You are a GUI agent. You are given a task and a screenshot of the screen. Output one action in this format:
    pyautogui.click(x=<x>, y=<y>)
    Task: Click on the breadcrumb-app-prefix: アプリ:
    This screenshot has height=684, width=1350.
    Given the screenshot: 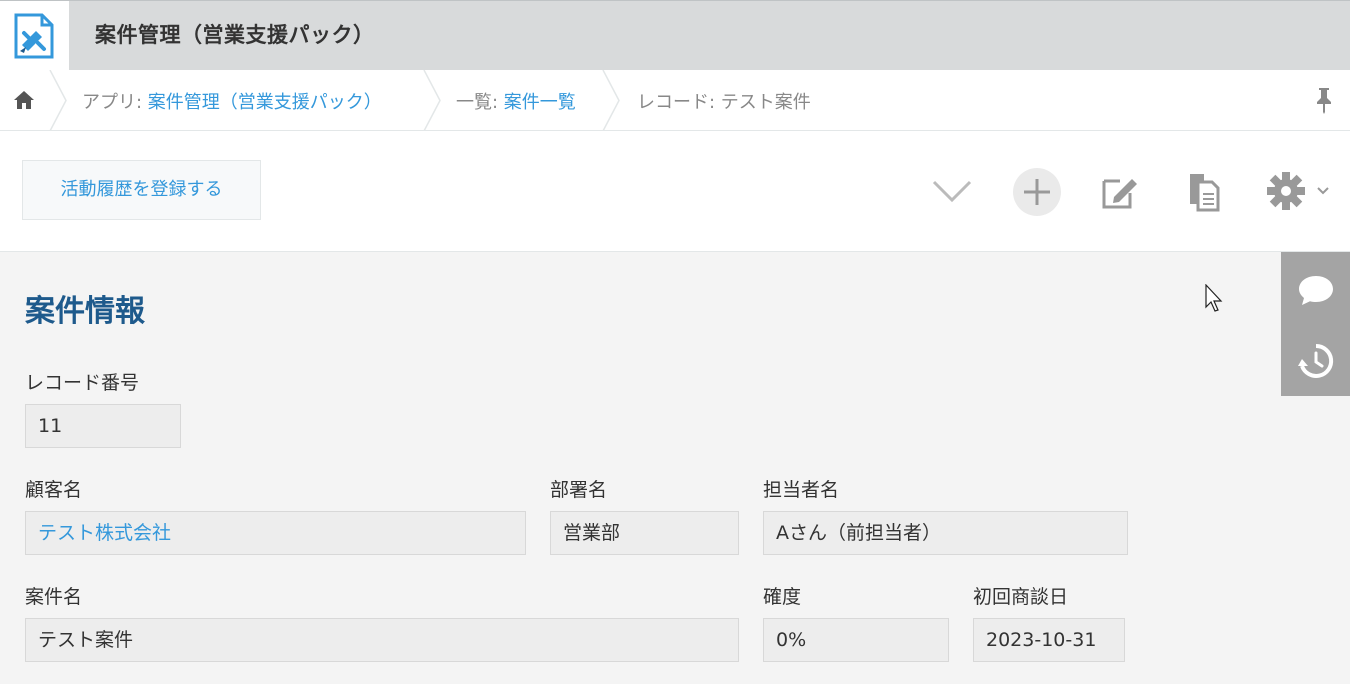 What is the action you would take?
    pyautogui.click(x=115, y=102)
    